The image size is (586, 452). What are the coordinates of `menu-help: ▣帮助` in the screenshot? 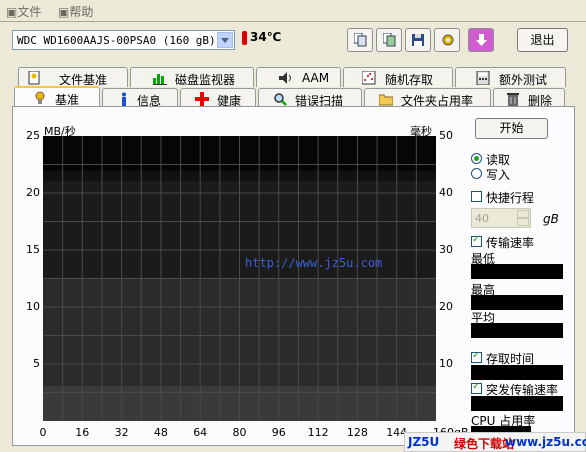 It's located at (75, 11).